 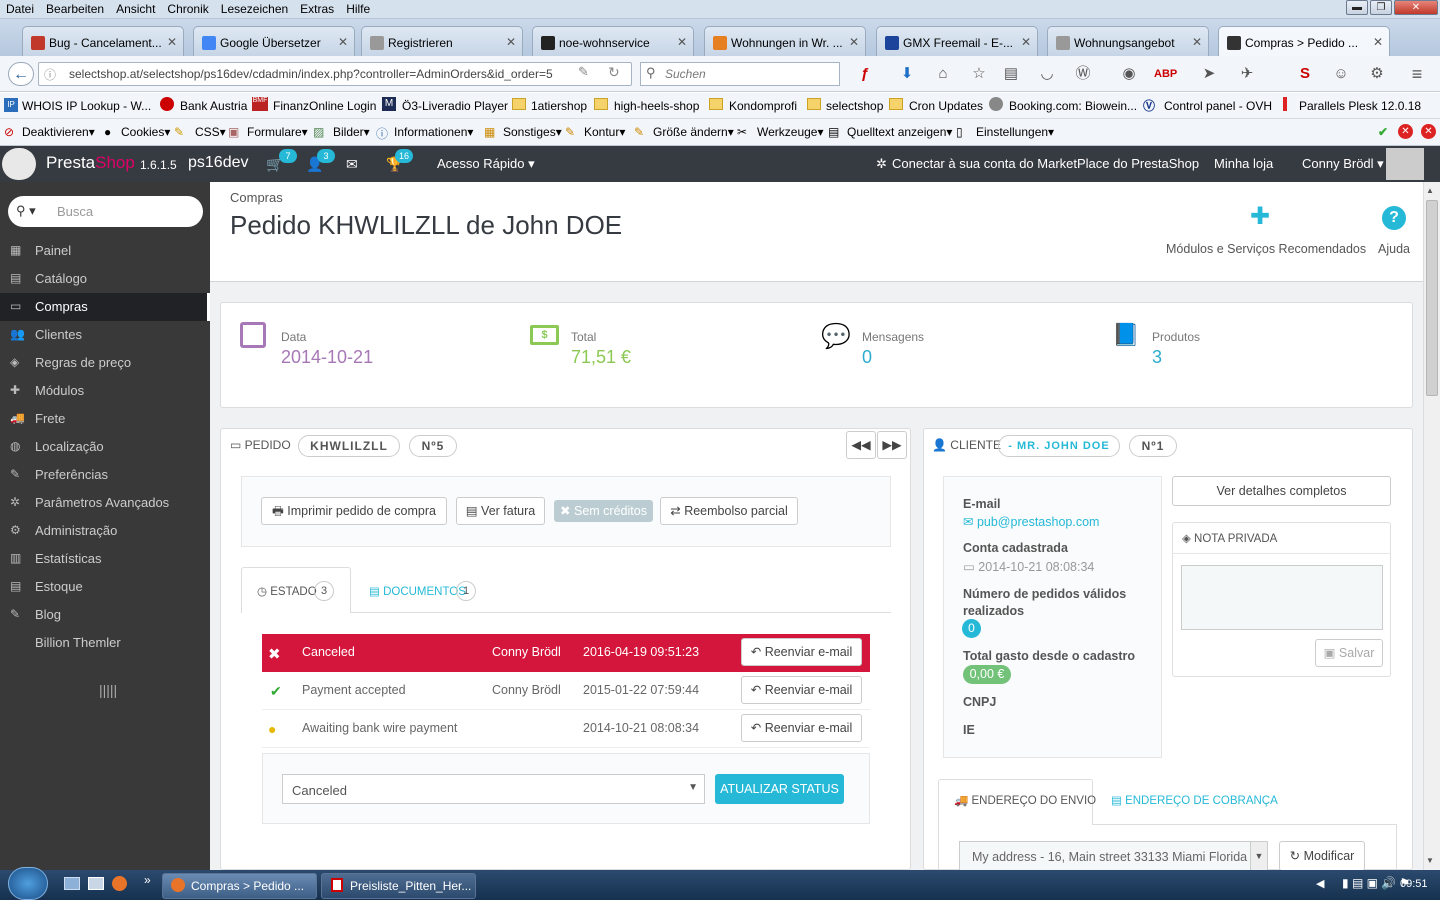 What do you see at coordinates (1432, 298) in the screenshot?
I see `scrollbar-thumb` at bounding box center [1432, 298].